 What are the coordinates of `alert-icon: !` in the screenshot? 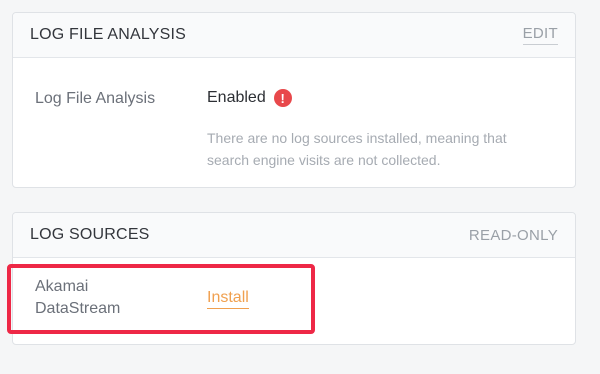 It's located at (282, 98).